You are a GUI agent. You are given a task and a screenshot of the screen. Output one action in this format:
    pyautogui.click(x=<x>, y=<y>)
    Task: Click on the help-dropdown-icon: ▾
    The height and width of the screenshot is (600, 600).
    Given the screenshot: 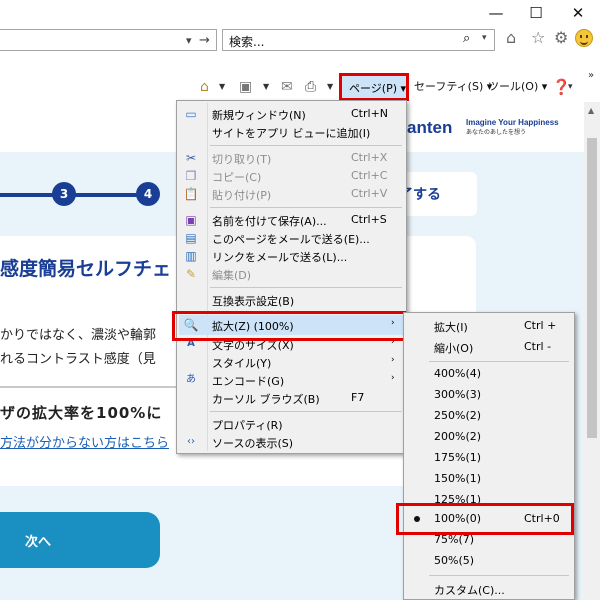 What is the action you would take?
    pyautogui.click(x=570, y=87)
    